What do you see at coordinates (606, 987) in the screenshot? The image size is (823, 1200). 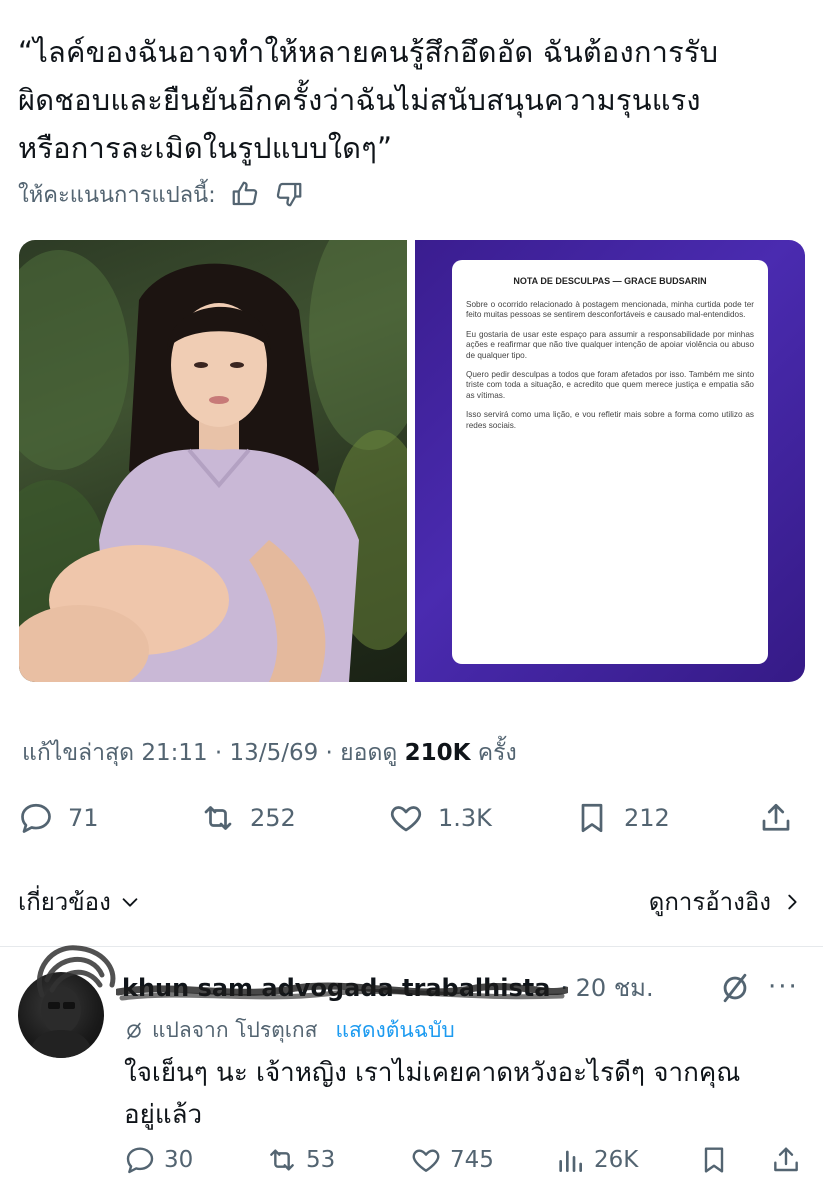 I see `reply-time: · 20 ชม.` at bounding box center [606, 987].